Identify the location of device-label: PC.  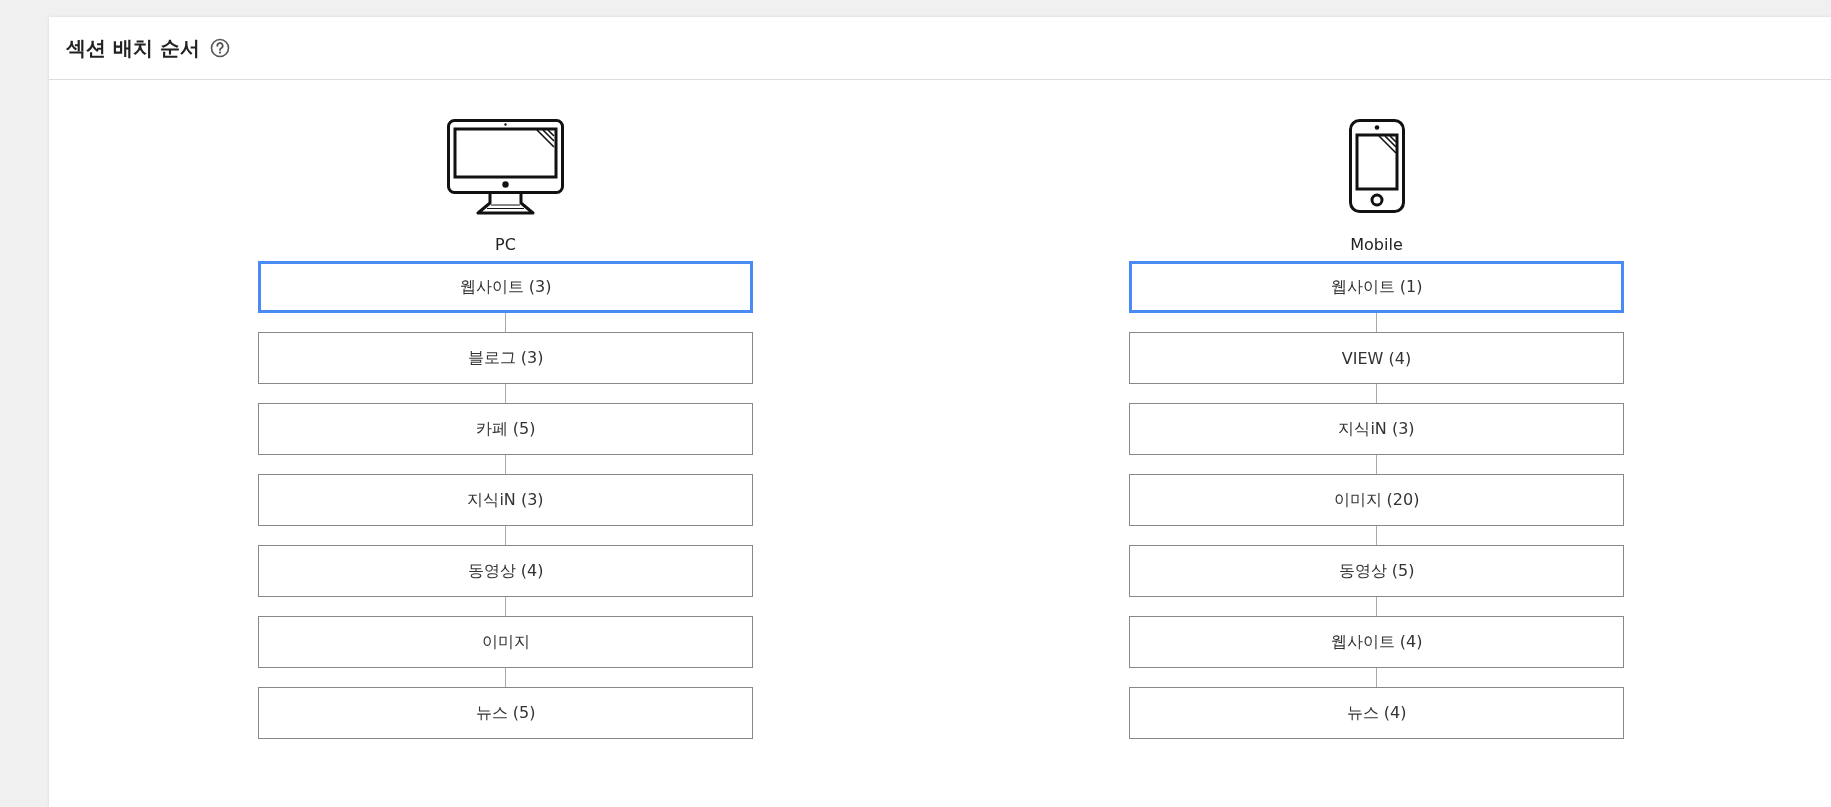
(505, 245).